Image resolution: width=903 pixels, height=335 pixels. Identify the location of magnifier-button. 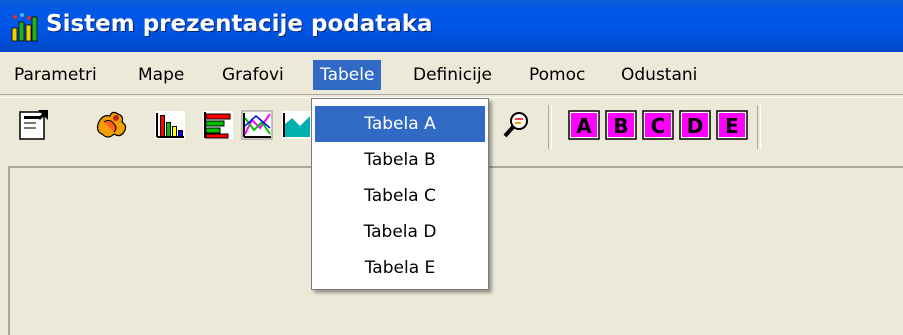
(518, 125).